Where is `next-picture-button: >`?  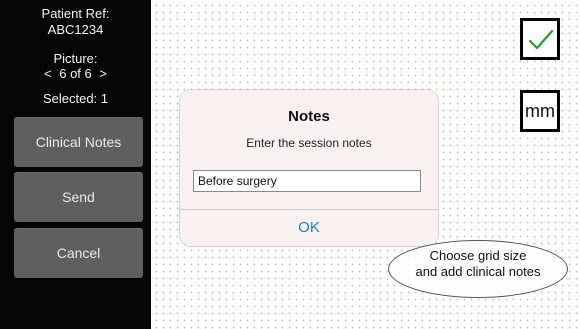
next-picture-button: > is located at coordinates (103, 74).